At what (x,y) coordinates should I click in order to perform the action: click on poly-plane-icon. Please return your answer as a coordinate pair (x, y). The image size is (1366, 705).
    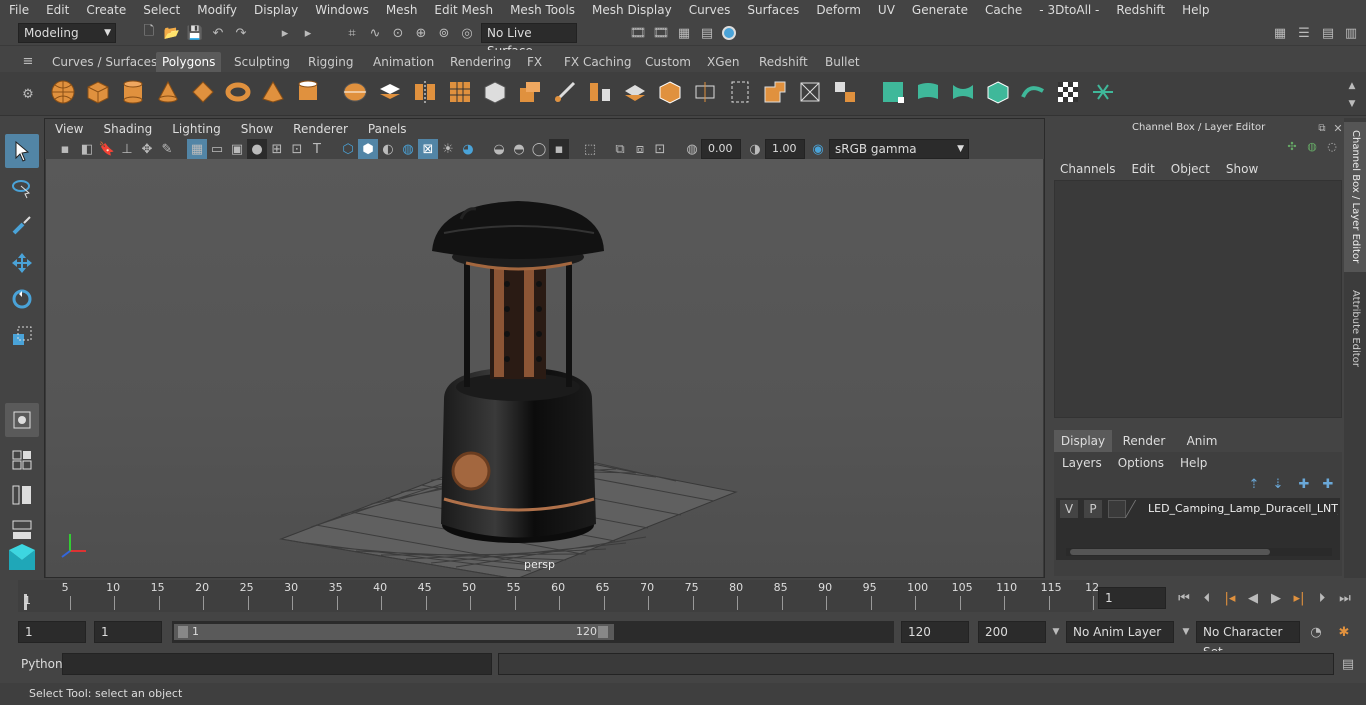
    Looking at the image, I should click on (203, 92).